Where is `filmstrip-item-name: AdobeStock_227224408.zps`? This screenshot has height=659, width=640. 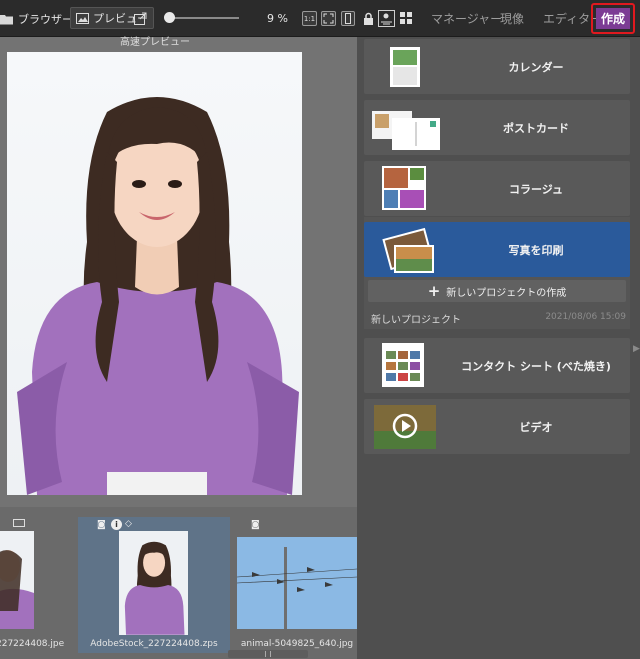 filmstrip-item-name: AdobeStock_227224408.zps is located at coordinates (154, 644).